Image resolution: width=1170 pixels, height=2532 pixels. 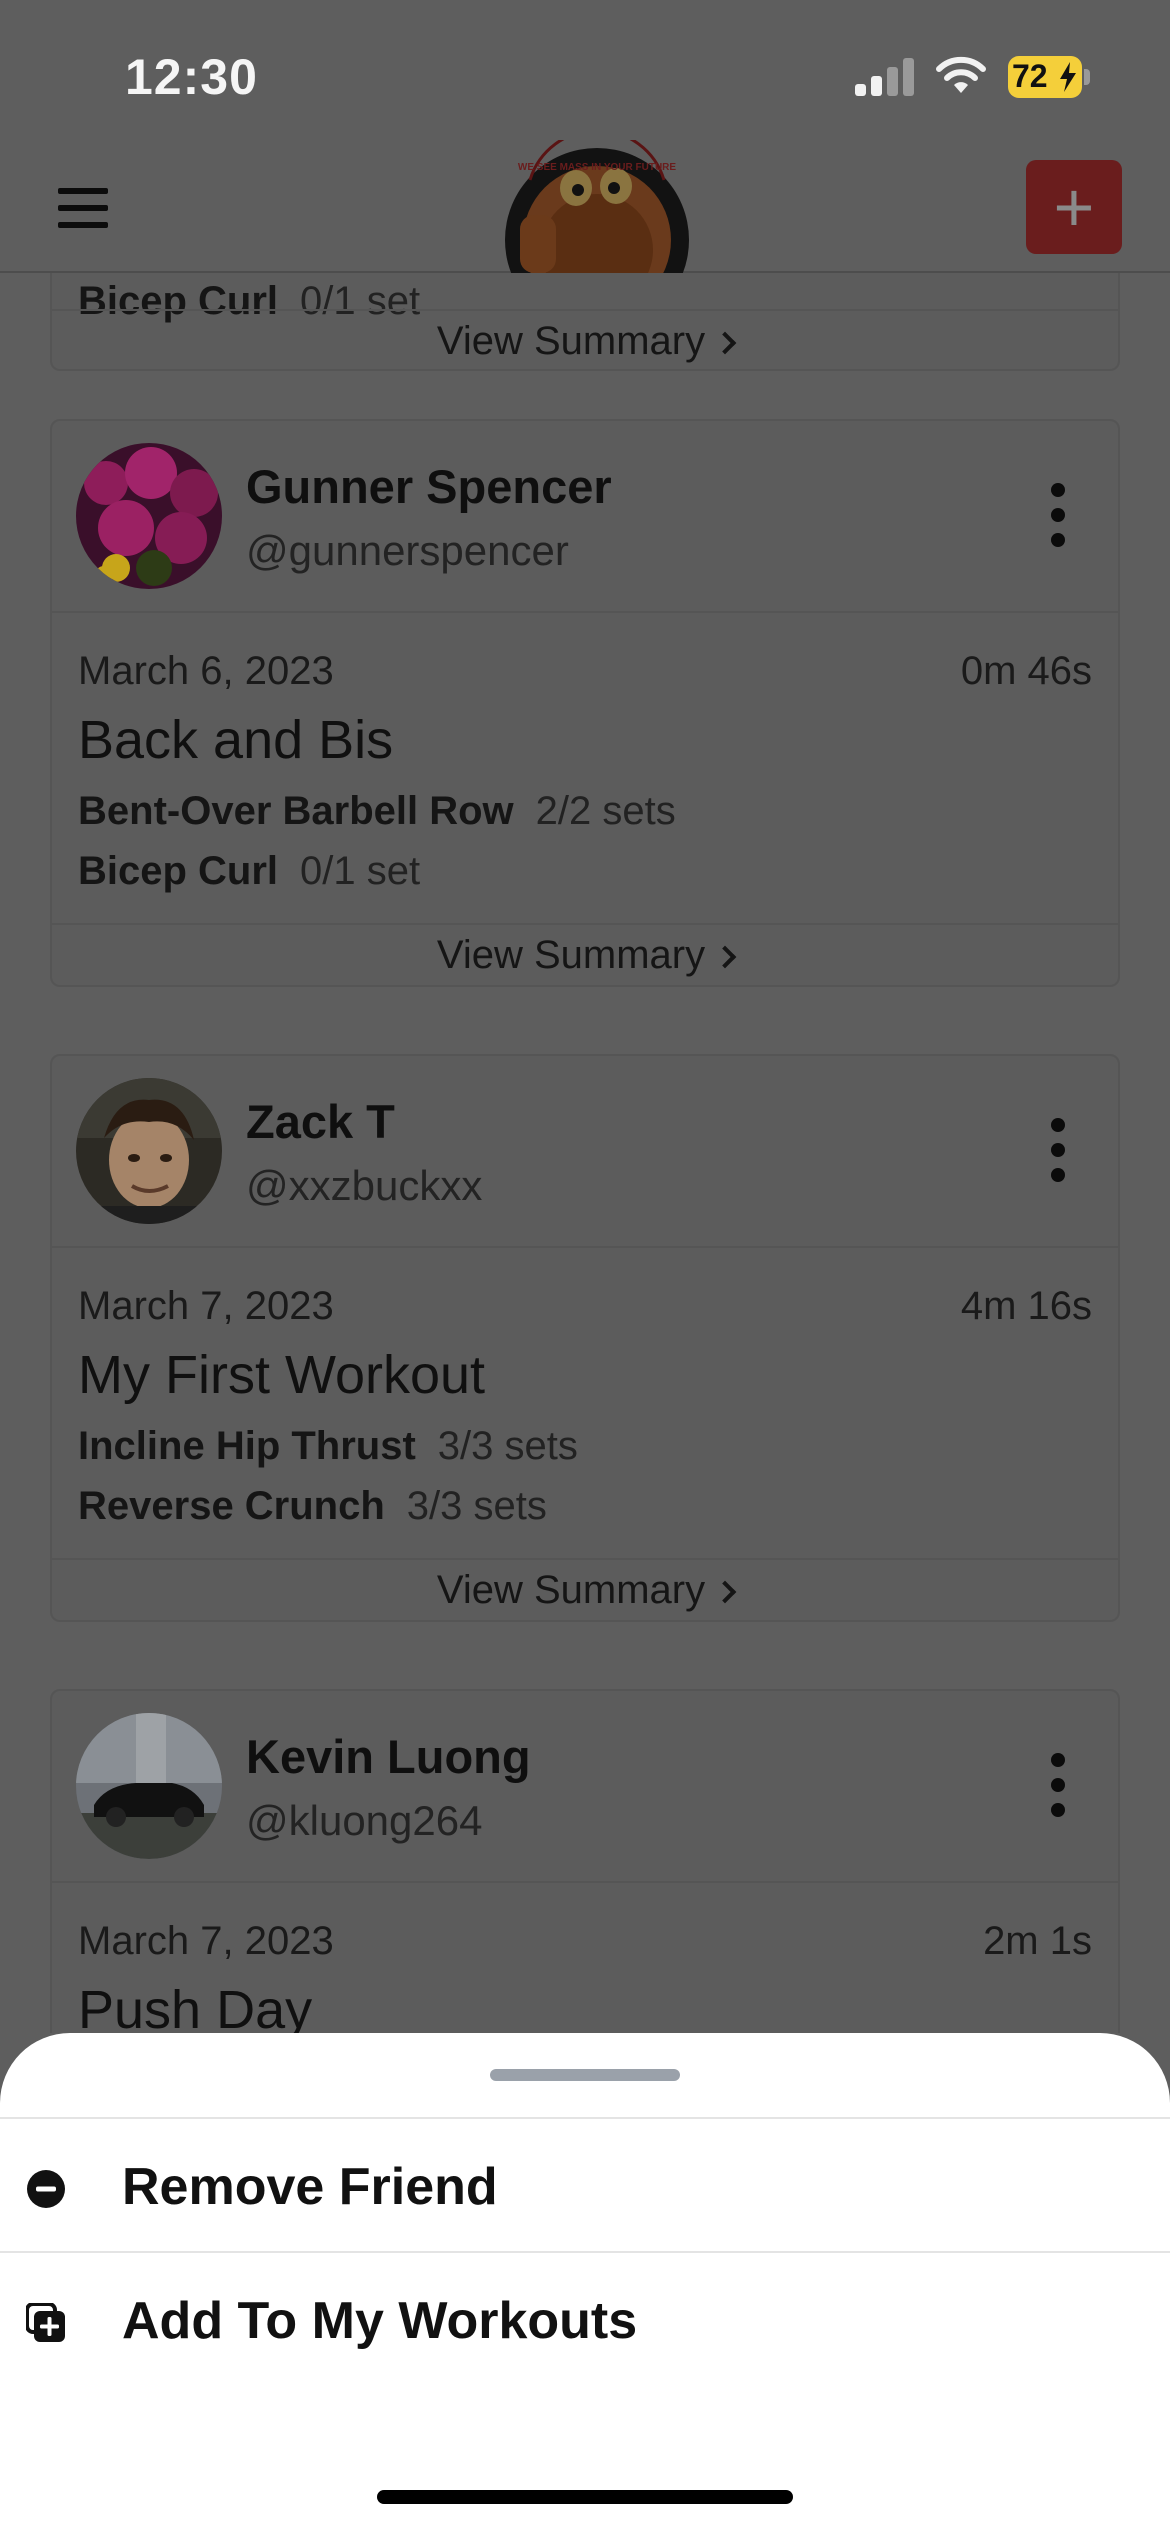 What do you see at coordinates (1026, 671) in the screenshot?
I see `workout-duration: 0m 46s` at bounding box center [1026, 671].